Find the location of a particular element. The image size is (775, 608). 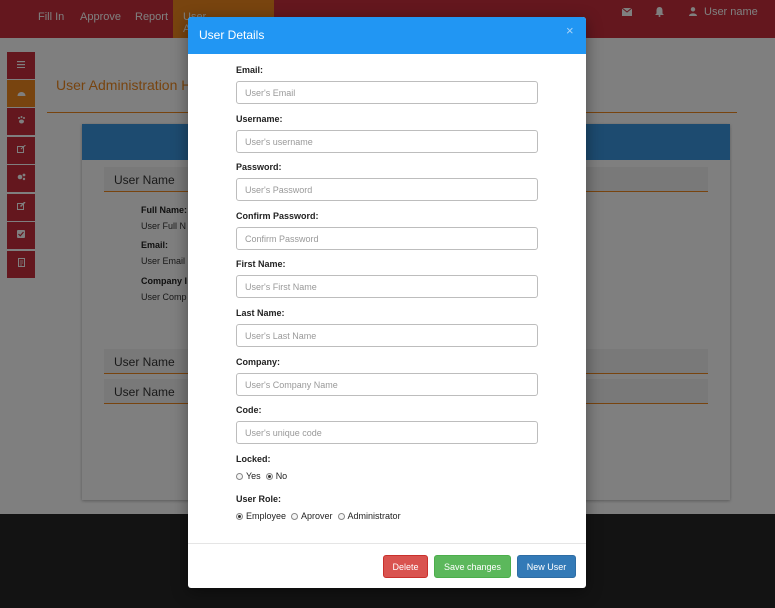

last-name-field-label: Last Name: is located at coordinates (260, 313).